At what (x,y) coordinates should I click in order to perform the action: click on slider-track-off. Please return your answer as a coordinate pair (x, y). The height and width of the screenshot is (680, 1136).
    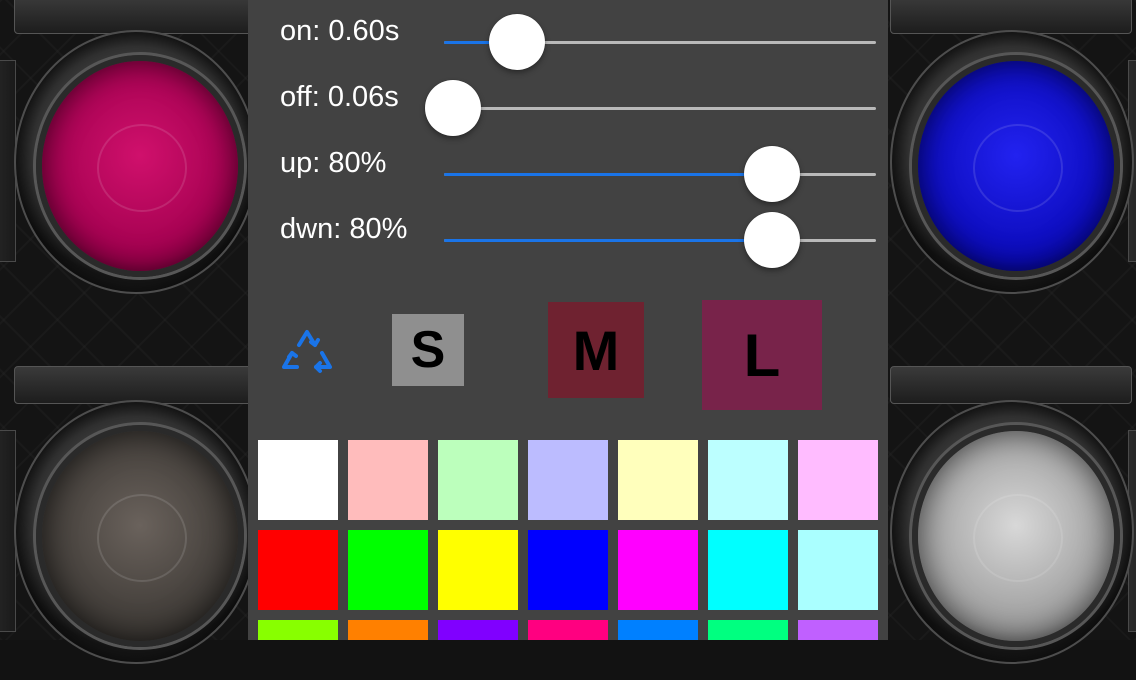
    Looking at the image, I should click on (650, 108).